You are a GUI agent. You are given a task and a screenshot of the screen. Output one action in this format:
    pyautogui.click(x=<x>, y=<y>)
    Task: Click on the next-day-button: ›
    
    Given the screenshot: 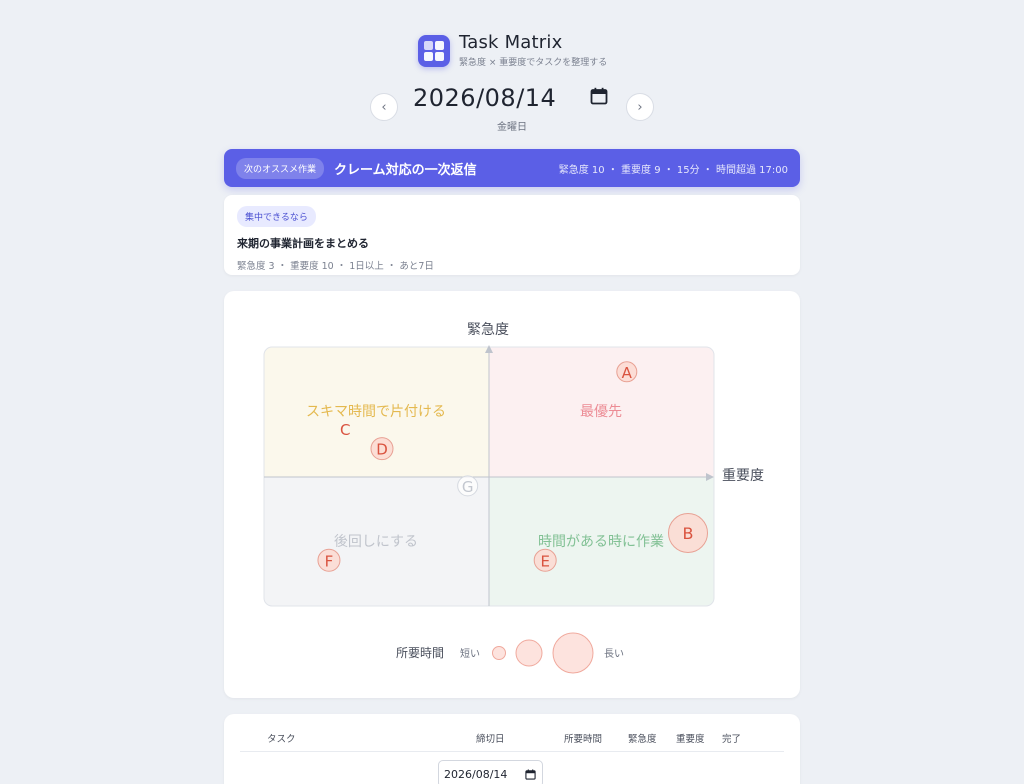 What is the action you would take?
    pyautogui.click(x=640, y=107)
    